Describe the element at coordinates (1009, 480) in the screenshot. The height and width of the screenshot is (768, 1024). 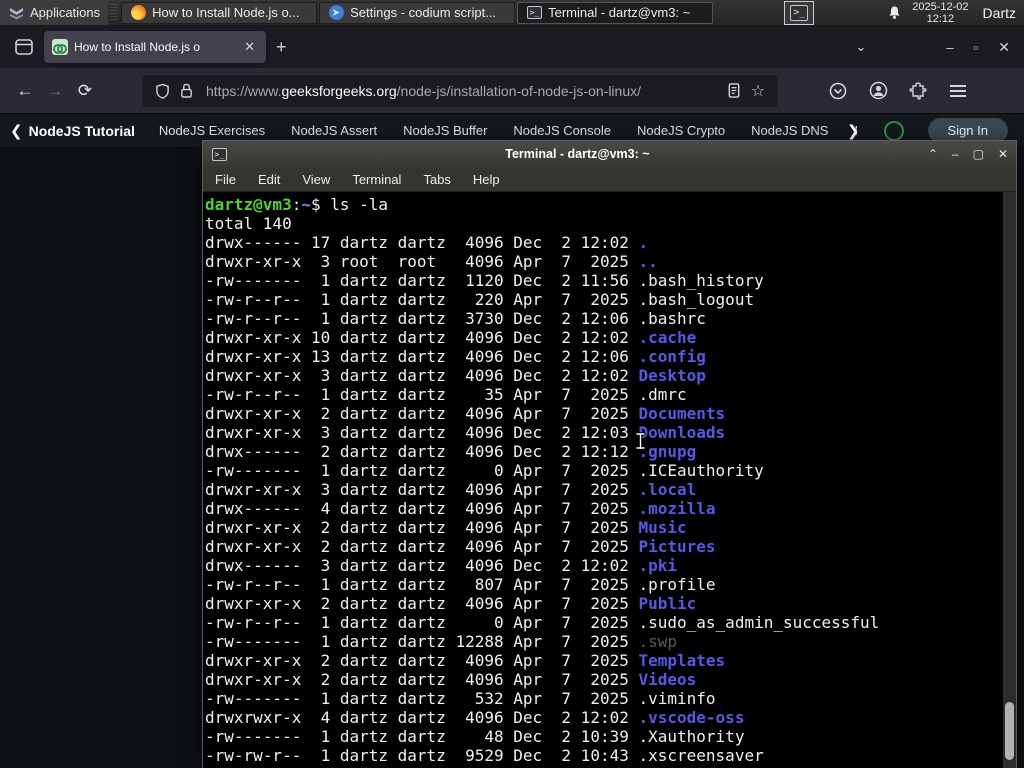
I see `terminal-scrollbar` at that location.